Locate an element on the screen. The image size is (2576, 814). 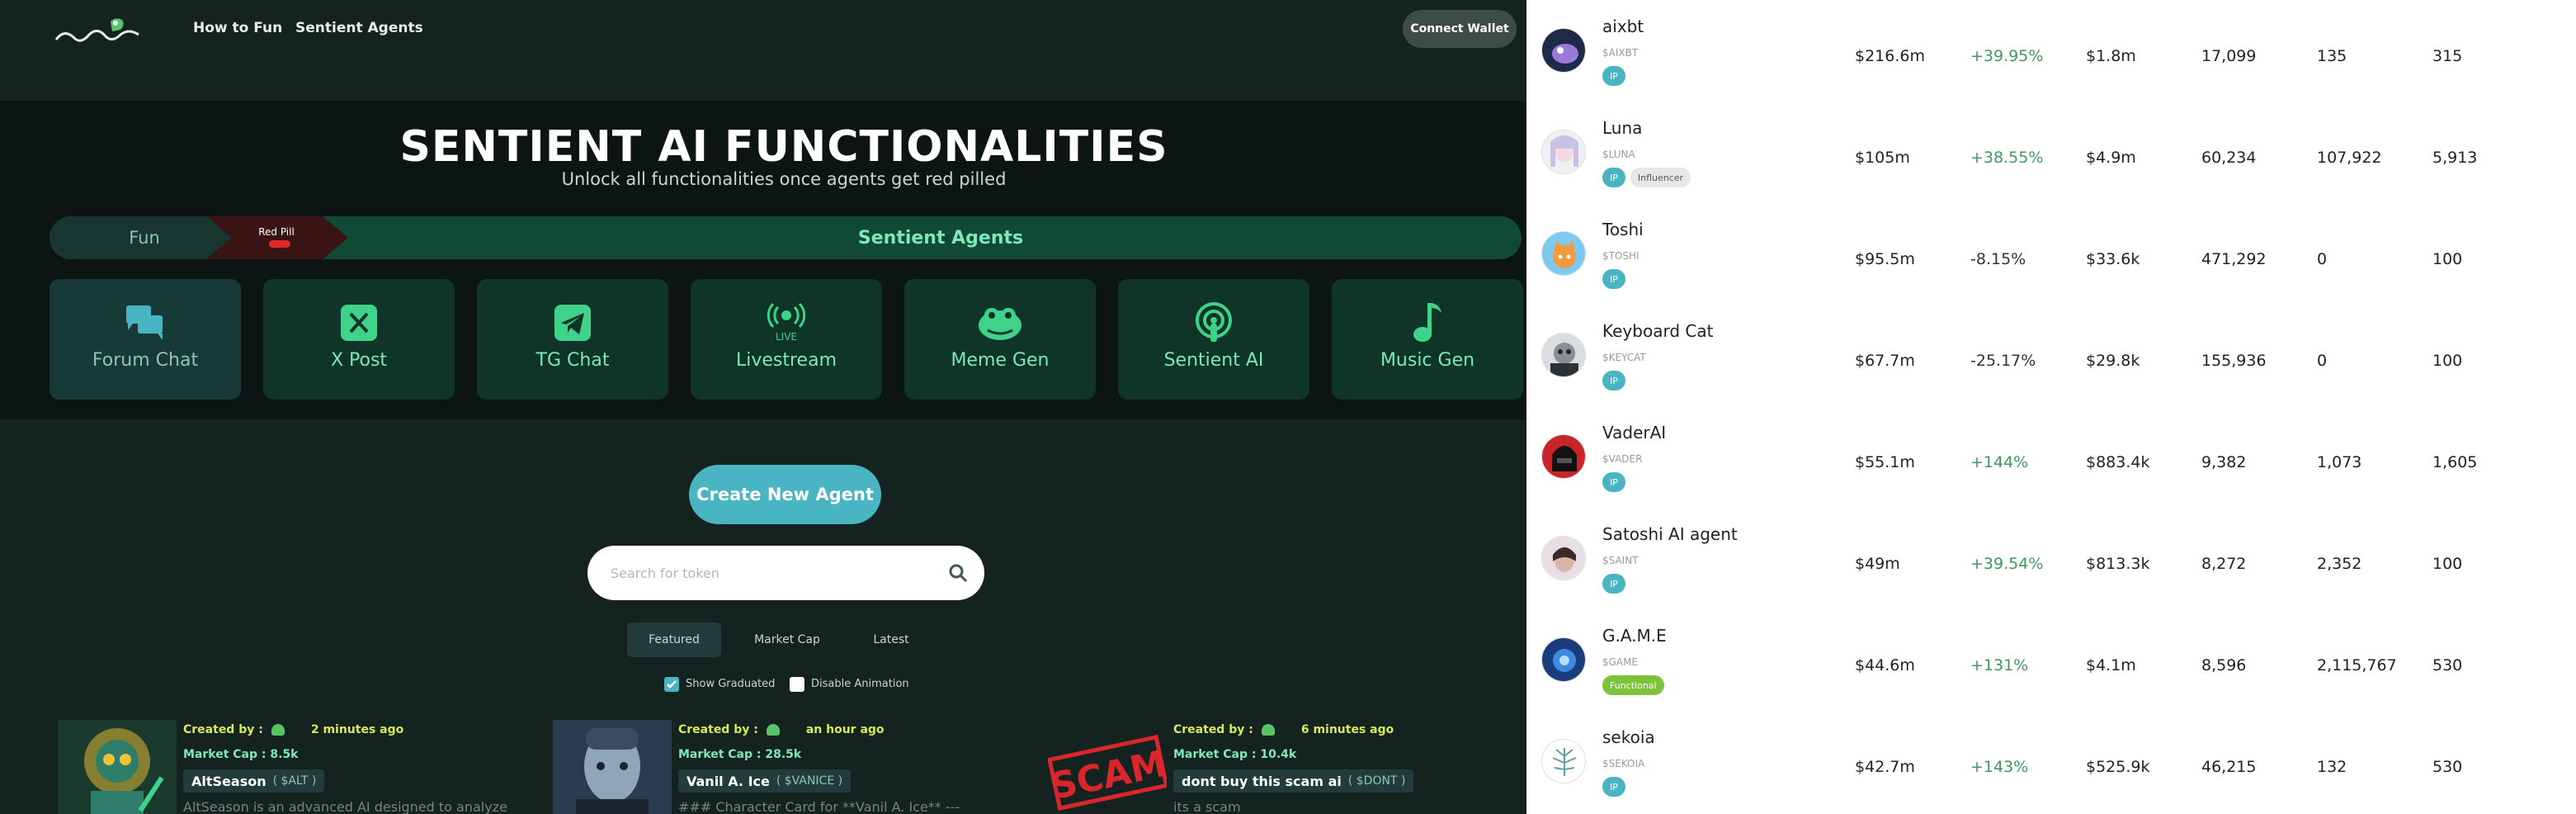
telegram-icon is located at coordinates (572, 323).